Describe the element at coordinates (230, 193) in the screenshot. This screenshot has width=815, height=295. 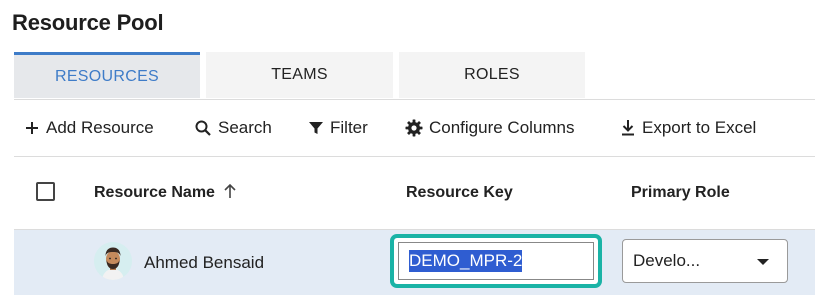
I see `arrow-up-icon` at that location.